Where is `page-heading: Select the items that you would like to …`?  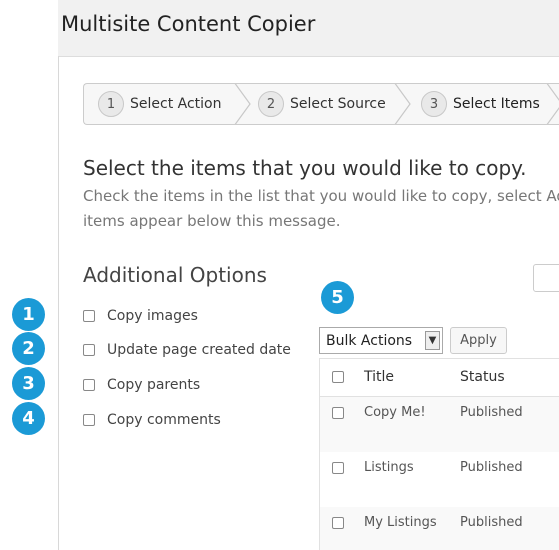 page-heading: Select the items that you would like to … is located at coordinates (305, 168).